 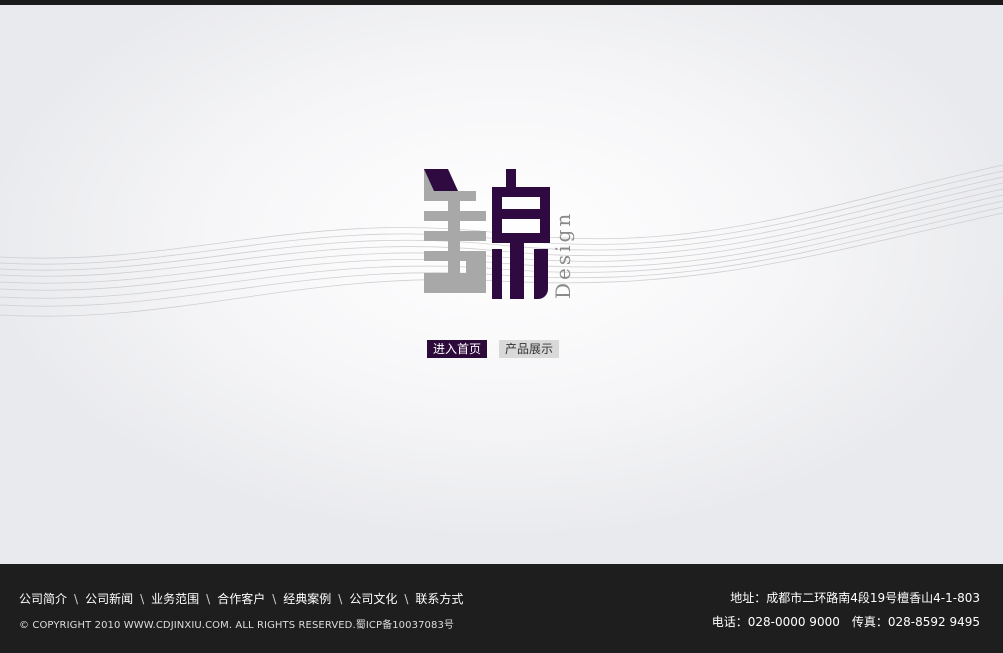 What do you see at coordinates (43, 599) in the screenshot?
I see `footer-link-about: 公司简介` at bounding box center [43, 599].